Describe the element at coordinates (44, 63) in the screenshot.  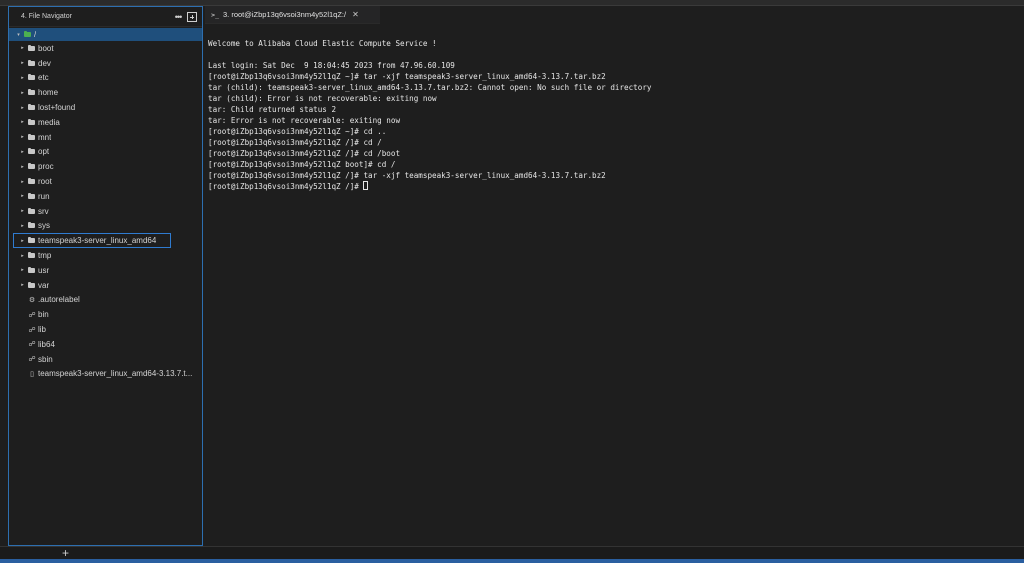
I see `tree-item-label: dev` at that location.